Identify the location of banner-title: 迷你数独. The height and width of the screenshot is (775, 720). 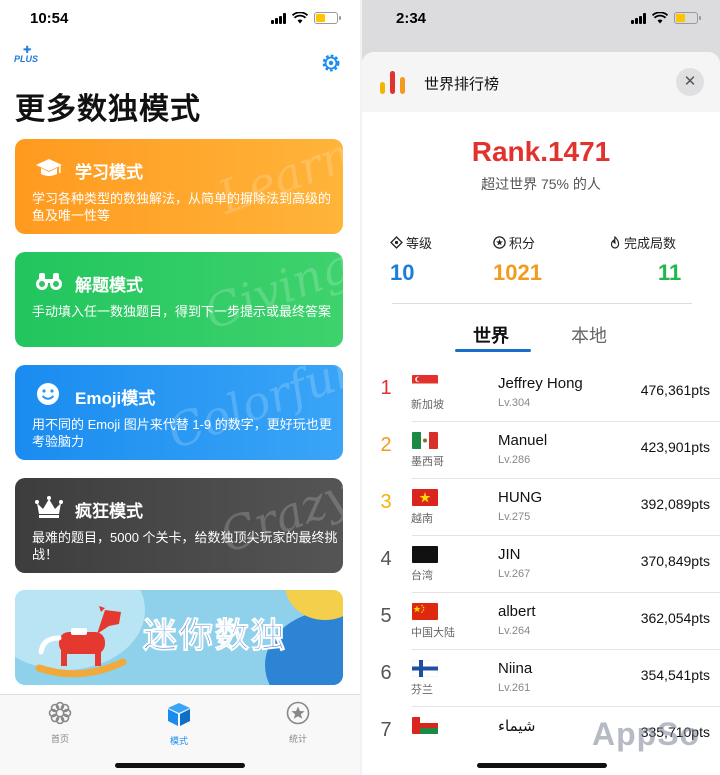
(215, 636).